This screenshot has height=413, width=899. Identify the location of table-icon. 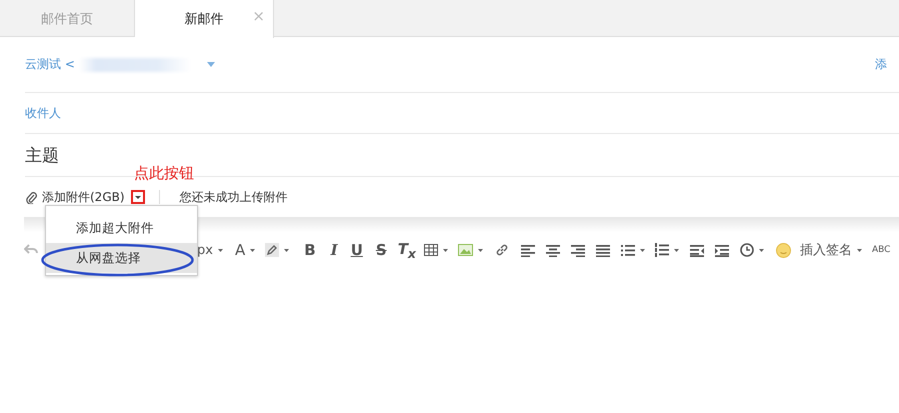
(431, 250).